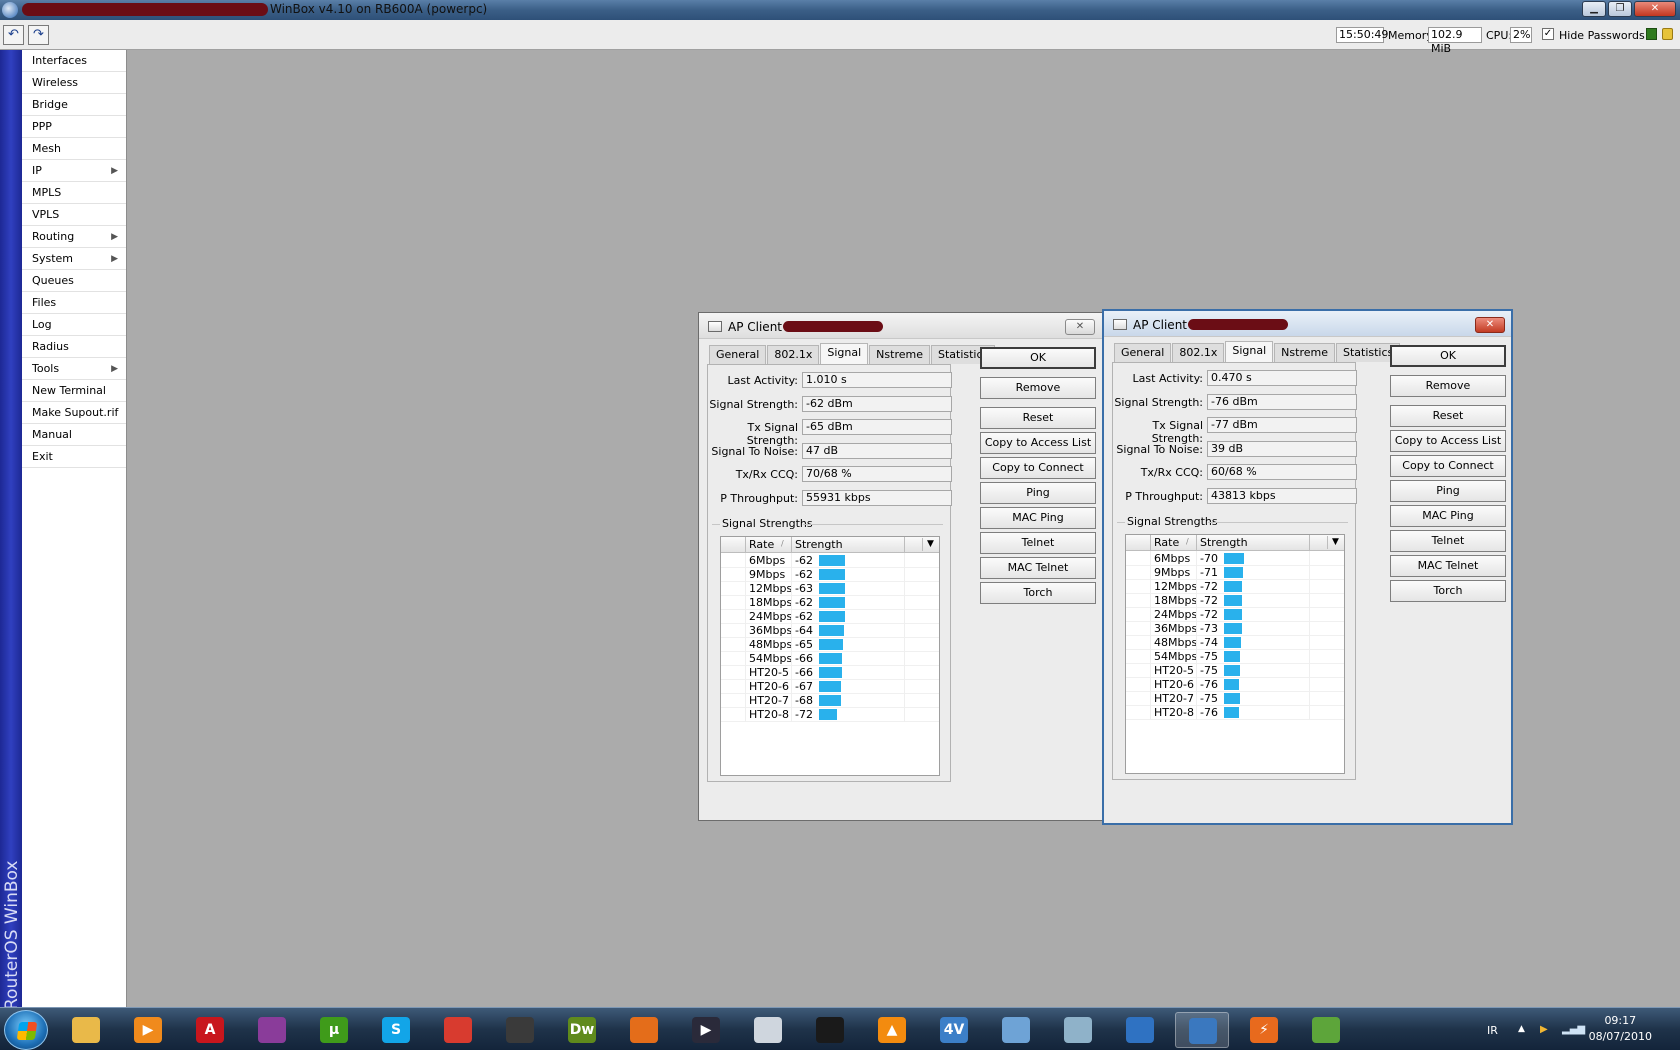 This screenshot has width=1680, height=1050. What do you see at coordinates (13, 35) in the screenshot?
I see `undo-button: ↶` at bounding box center [13, 35].